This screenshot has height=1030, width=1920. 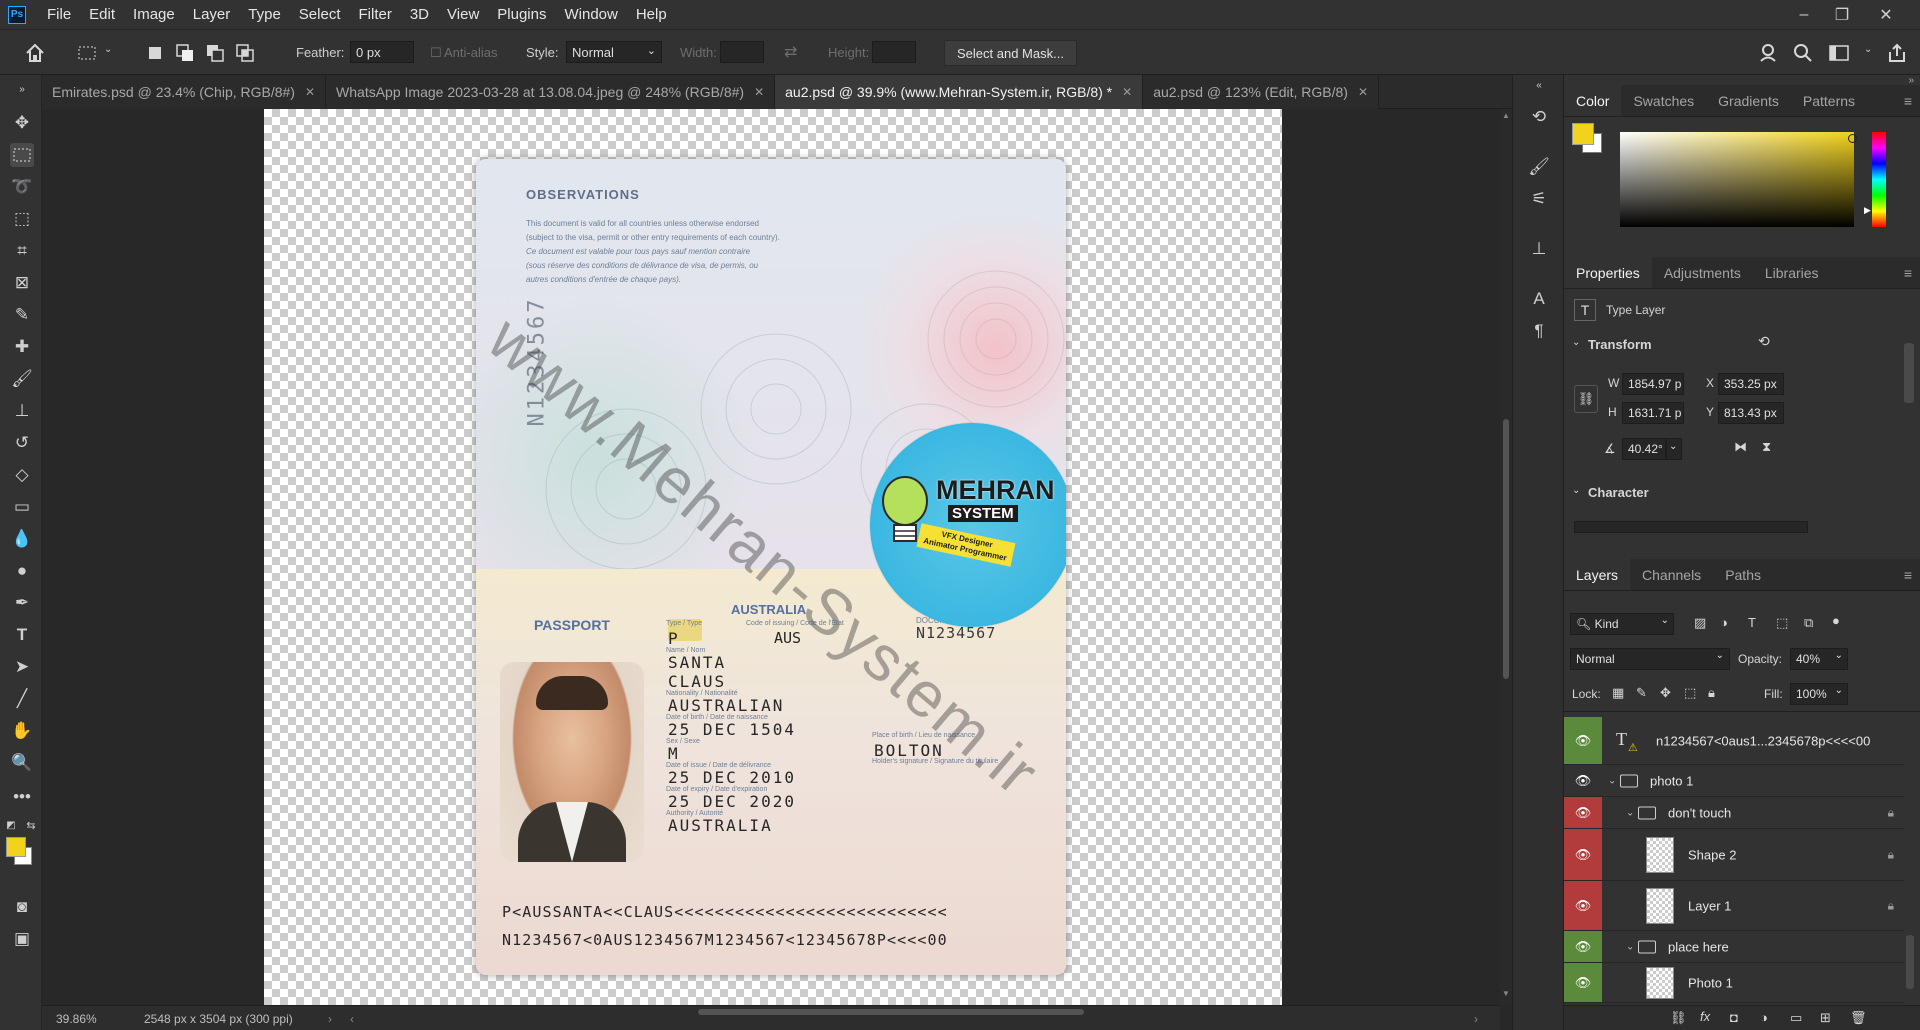 What do you see at coordinates (22, 539) in the screenshot?
I see `blur-tool-icon: 💧` at bounding box center [22, 539].